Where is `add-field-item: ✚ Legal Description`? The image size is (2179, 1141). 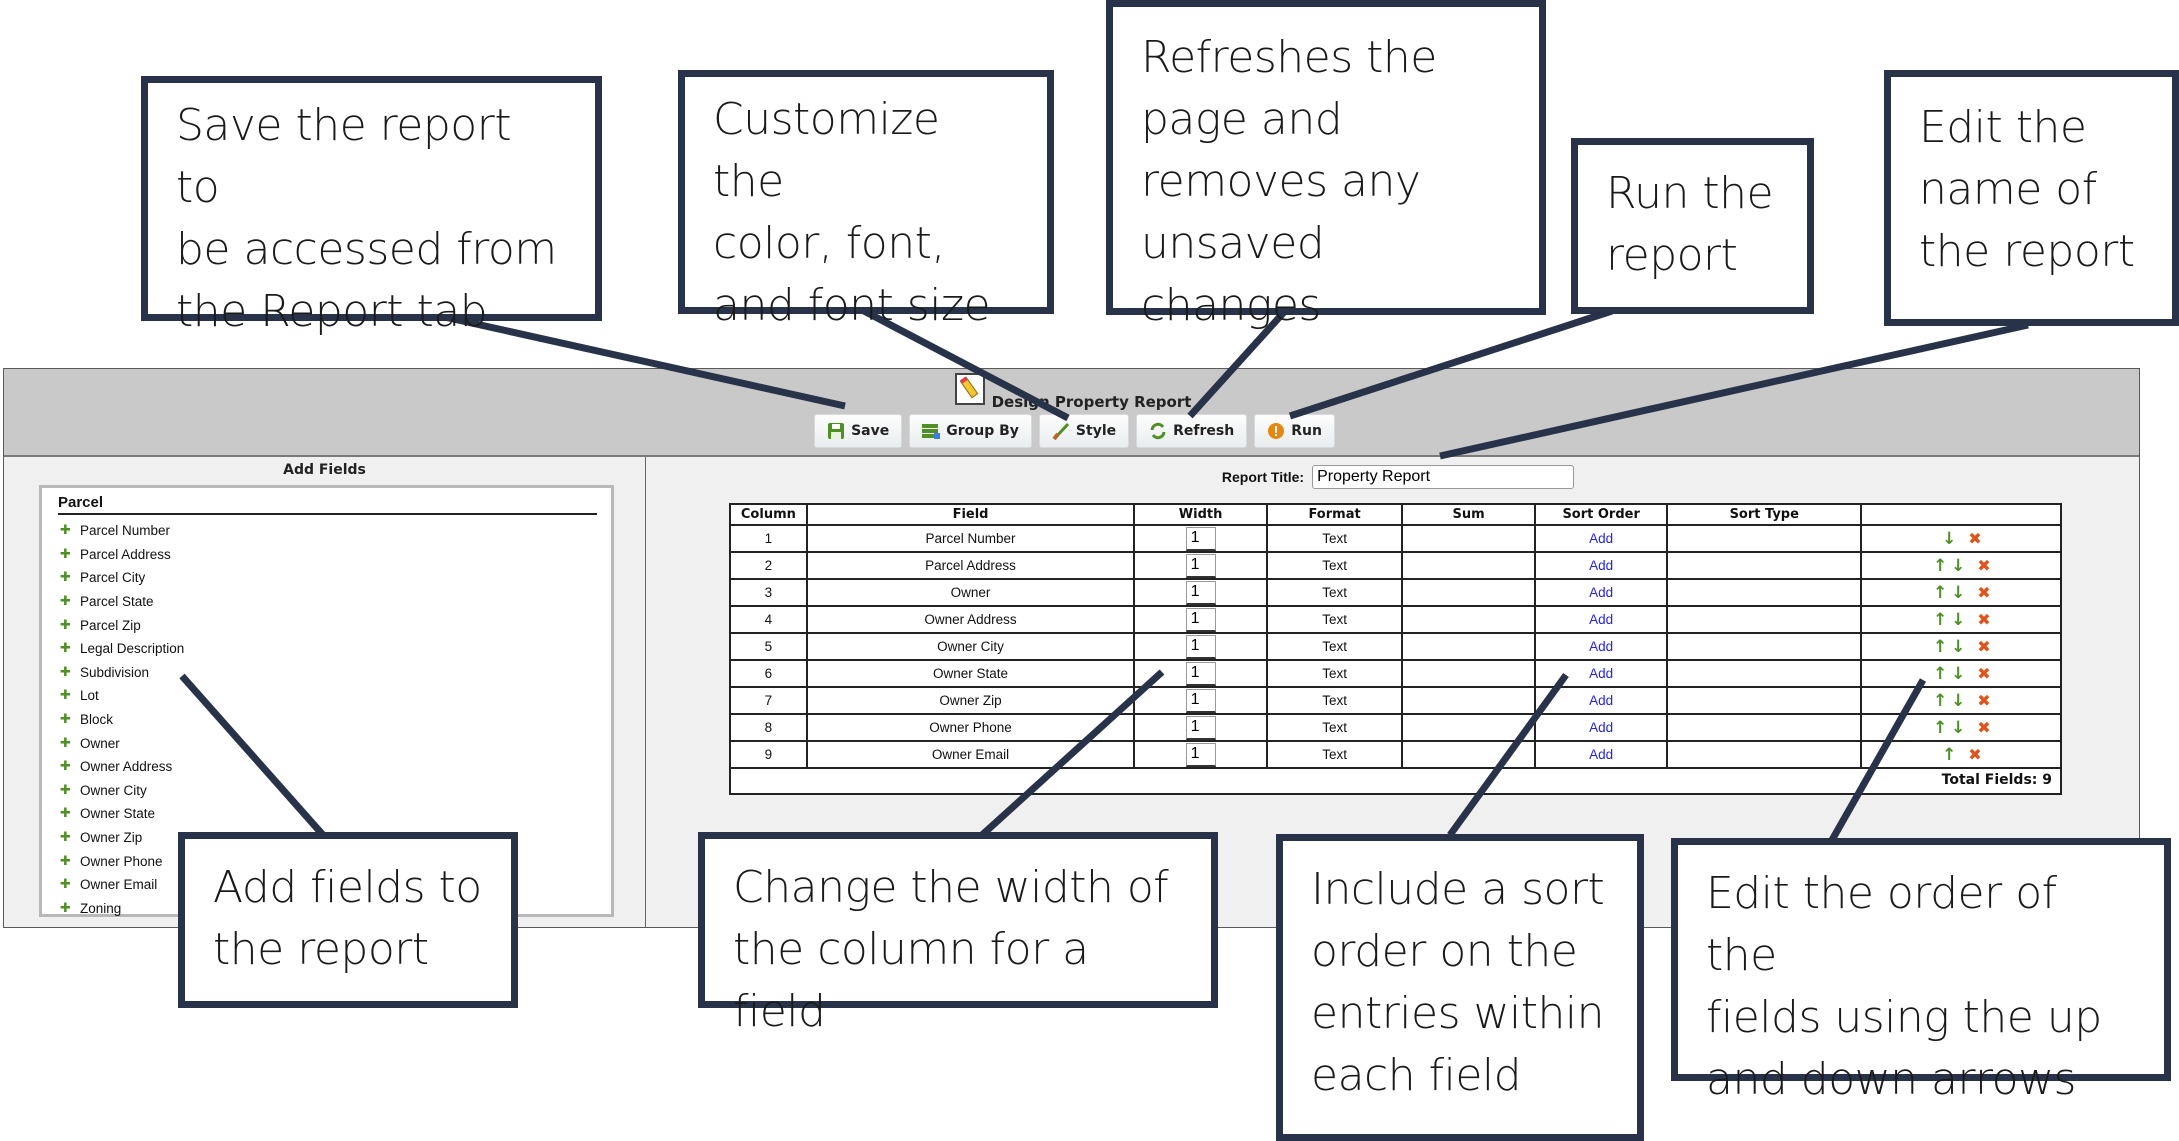 add-field-item: ✚ Legal Description is located at coordinates (335, 649).